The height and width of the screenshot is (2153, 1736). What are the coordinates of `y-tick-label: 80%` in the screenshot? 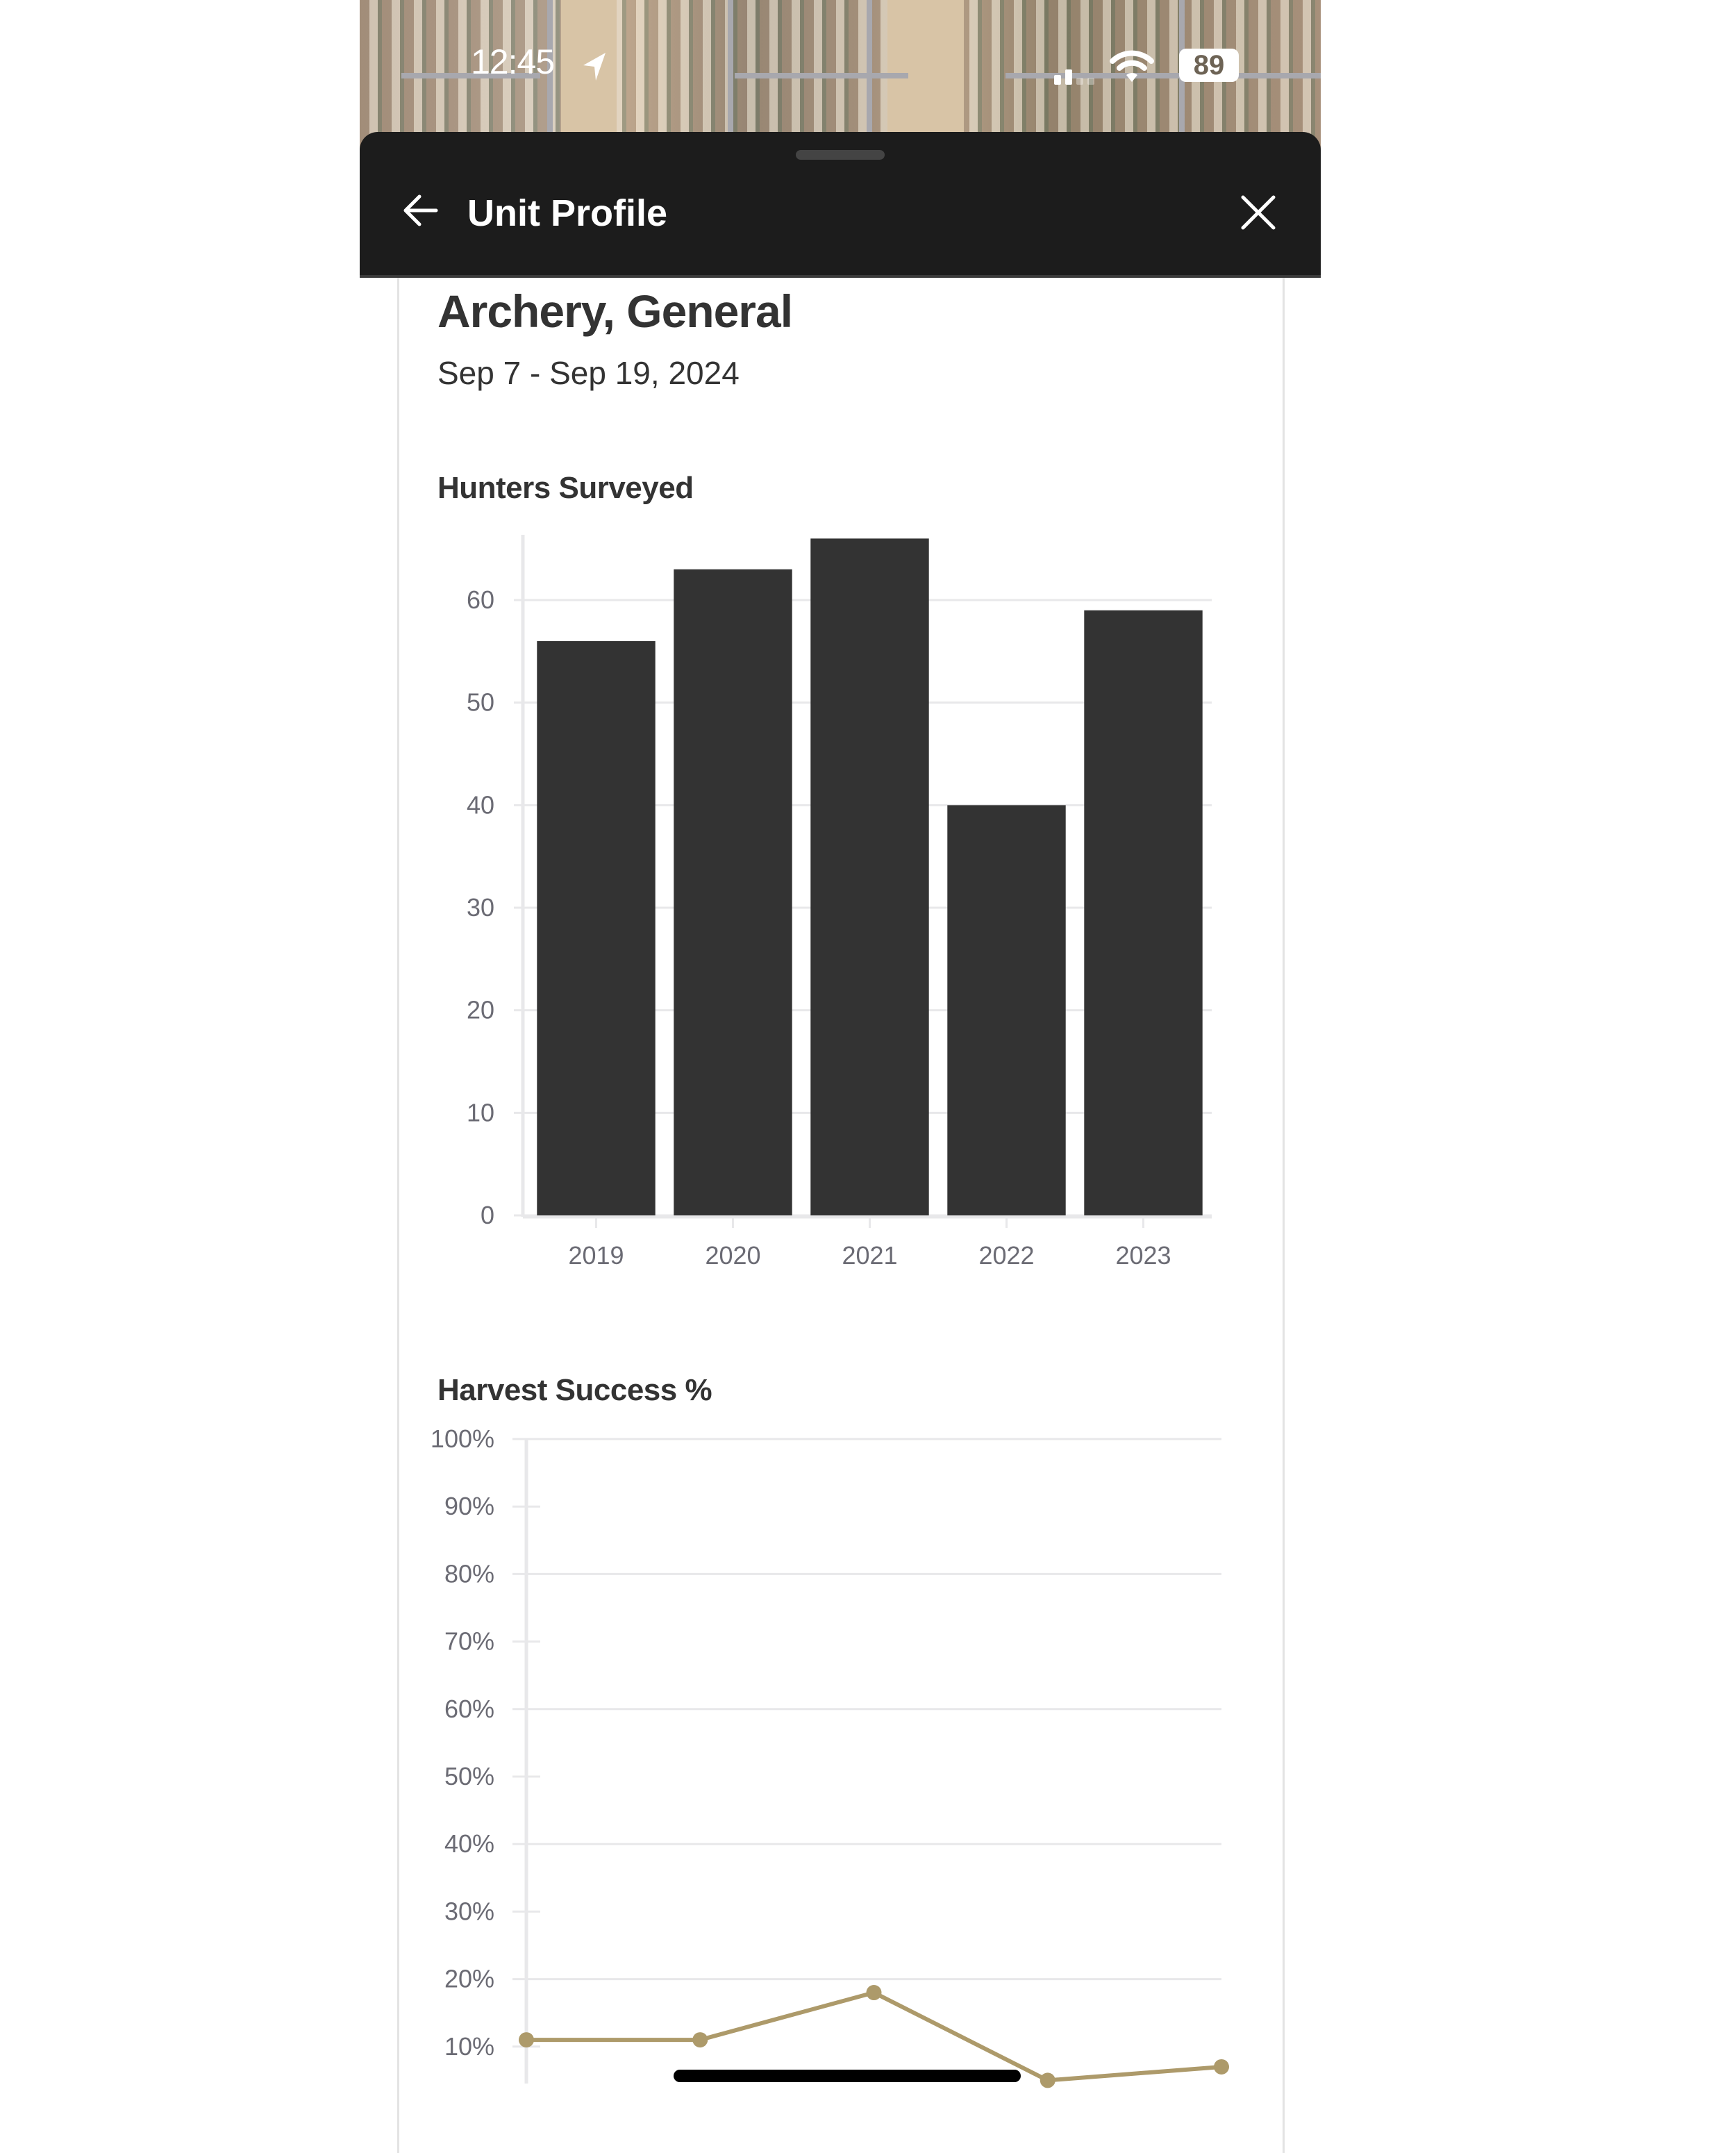 It's located at (469, 1573).